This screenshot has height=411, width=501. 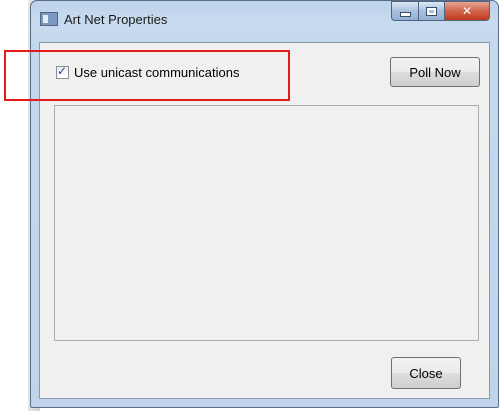 I want to click on poll-now-button: Poll Now, so click(x=435, y=72).